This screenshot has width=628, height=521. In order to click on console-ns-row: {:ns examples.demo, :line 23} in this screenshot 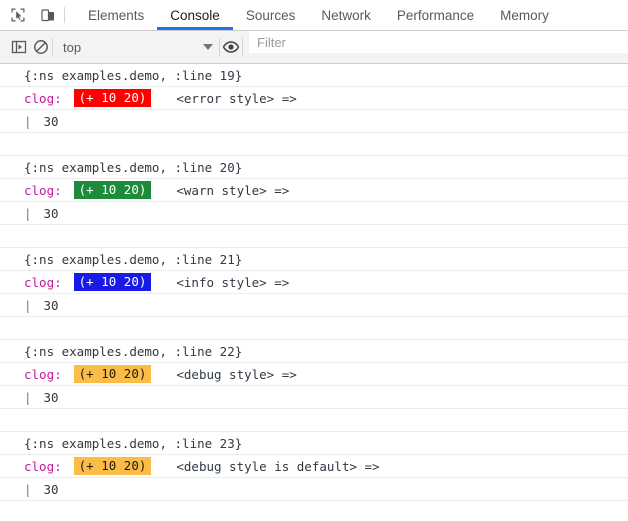, I will do `click(314, 443)`.